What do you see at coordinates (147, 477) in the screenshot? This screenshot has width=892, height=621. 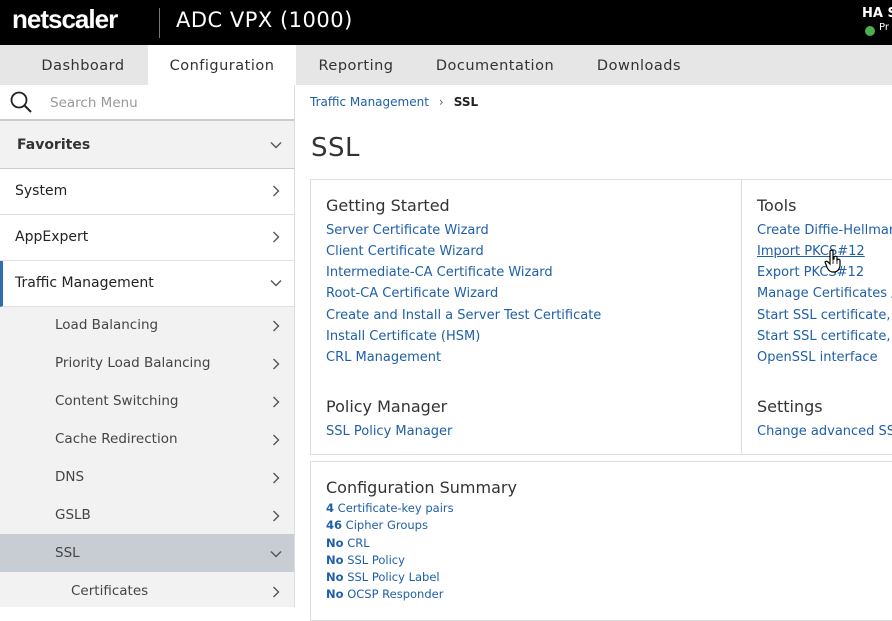 I see `sidebar-item-dns: DNS` at bounding box center [147, 477].